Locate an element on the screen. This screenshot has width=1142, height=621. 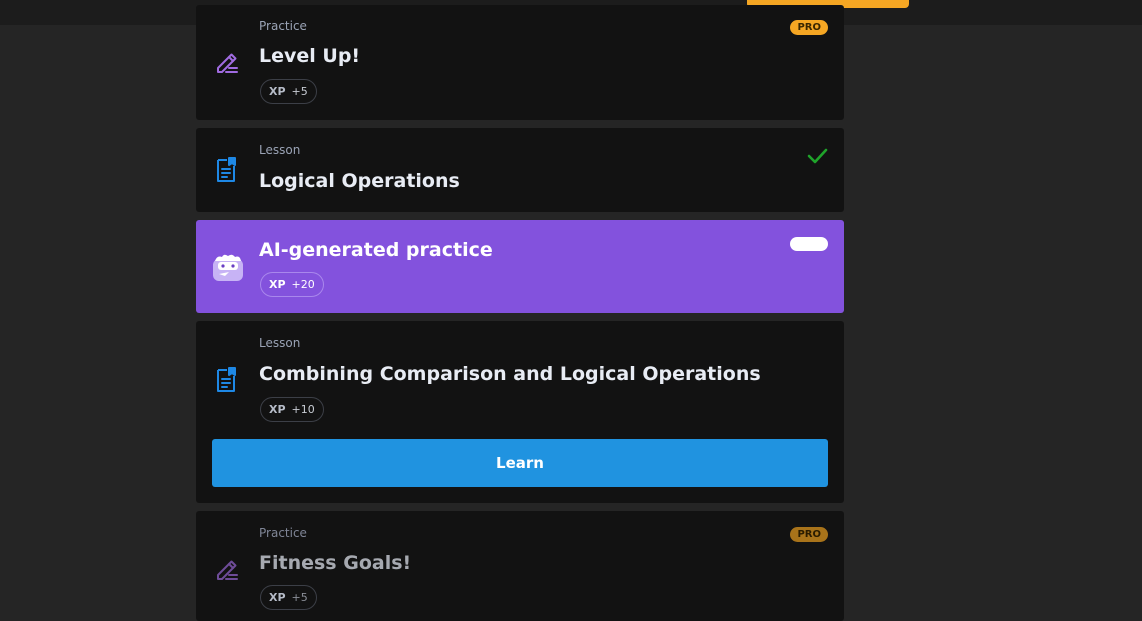
xp-badge: XP +10 is located at coordinates (292, 409).